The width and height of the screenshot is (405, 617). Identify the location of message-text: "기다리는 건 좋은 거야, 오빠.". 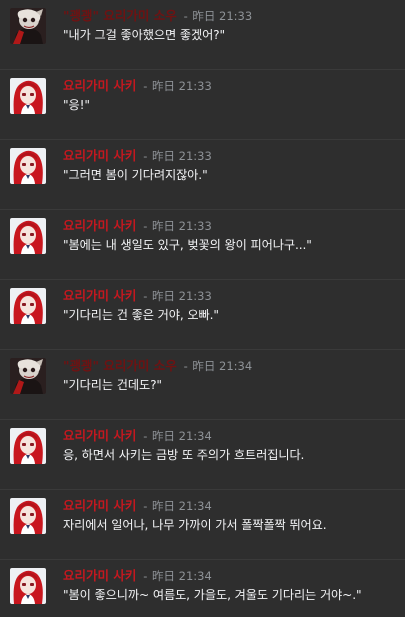
(141, 315).